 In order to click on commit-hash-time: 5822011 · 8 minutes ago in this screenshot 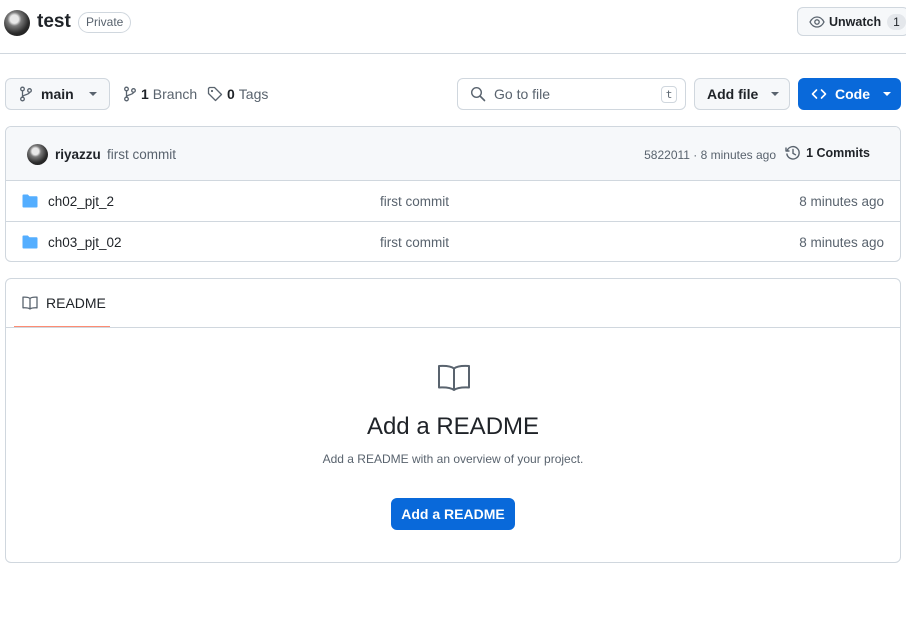, I will do `click(710, 155)`.